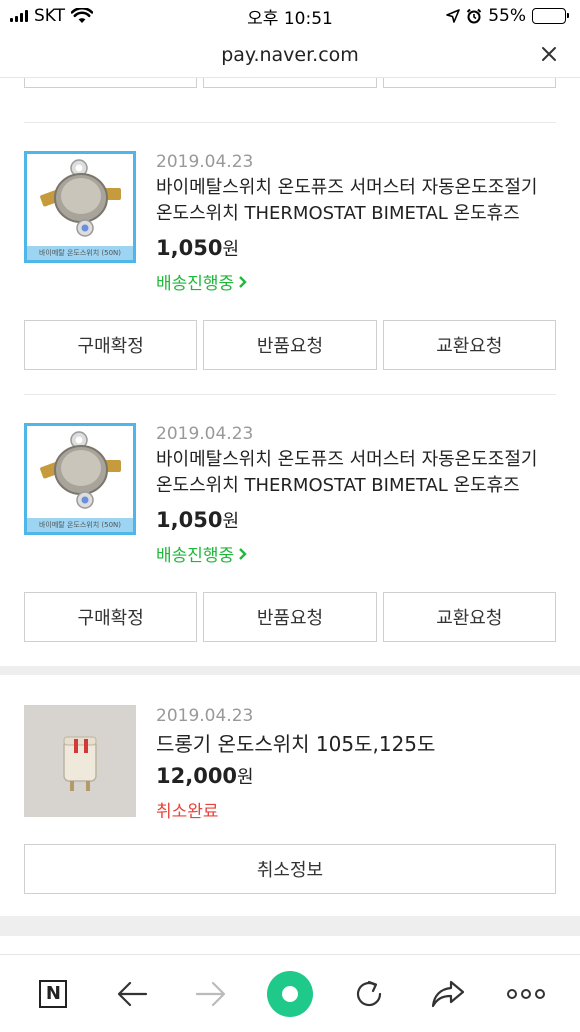  I want to click on wifi-icon, so click(82, 15).